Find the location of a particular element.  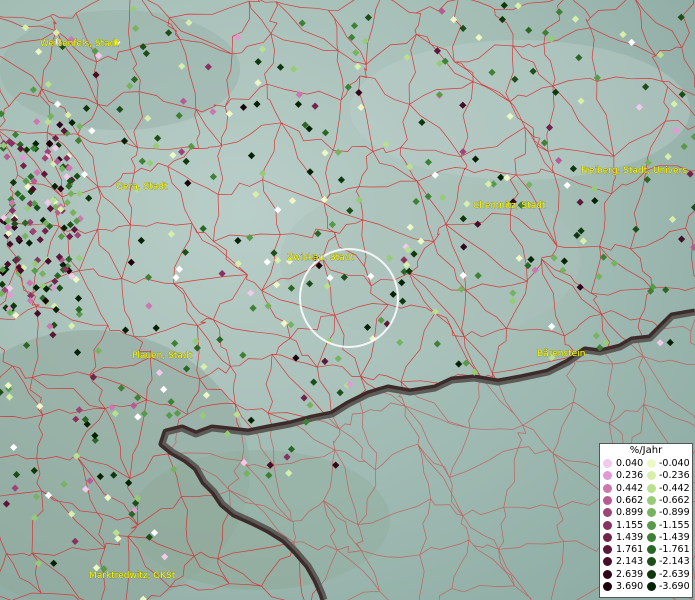

city-label: Bärenstein is located at coordinates (561, 354).